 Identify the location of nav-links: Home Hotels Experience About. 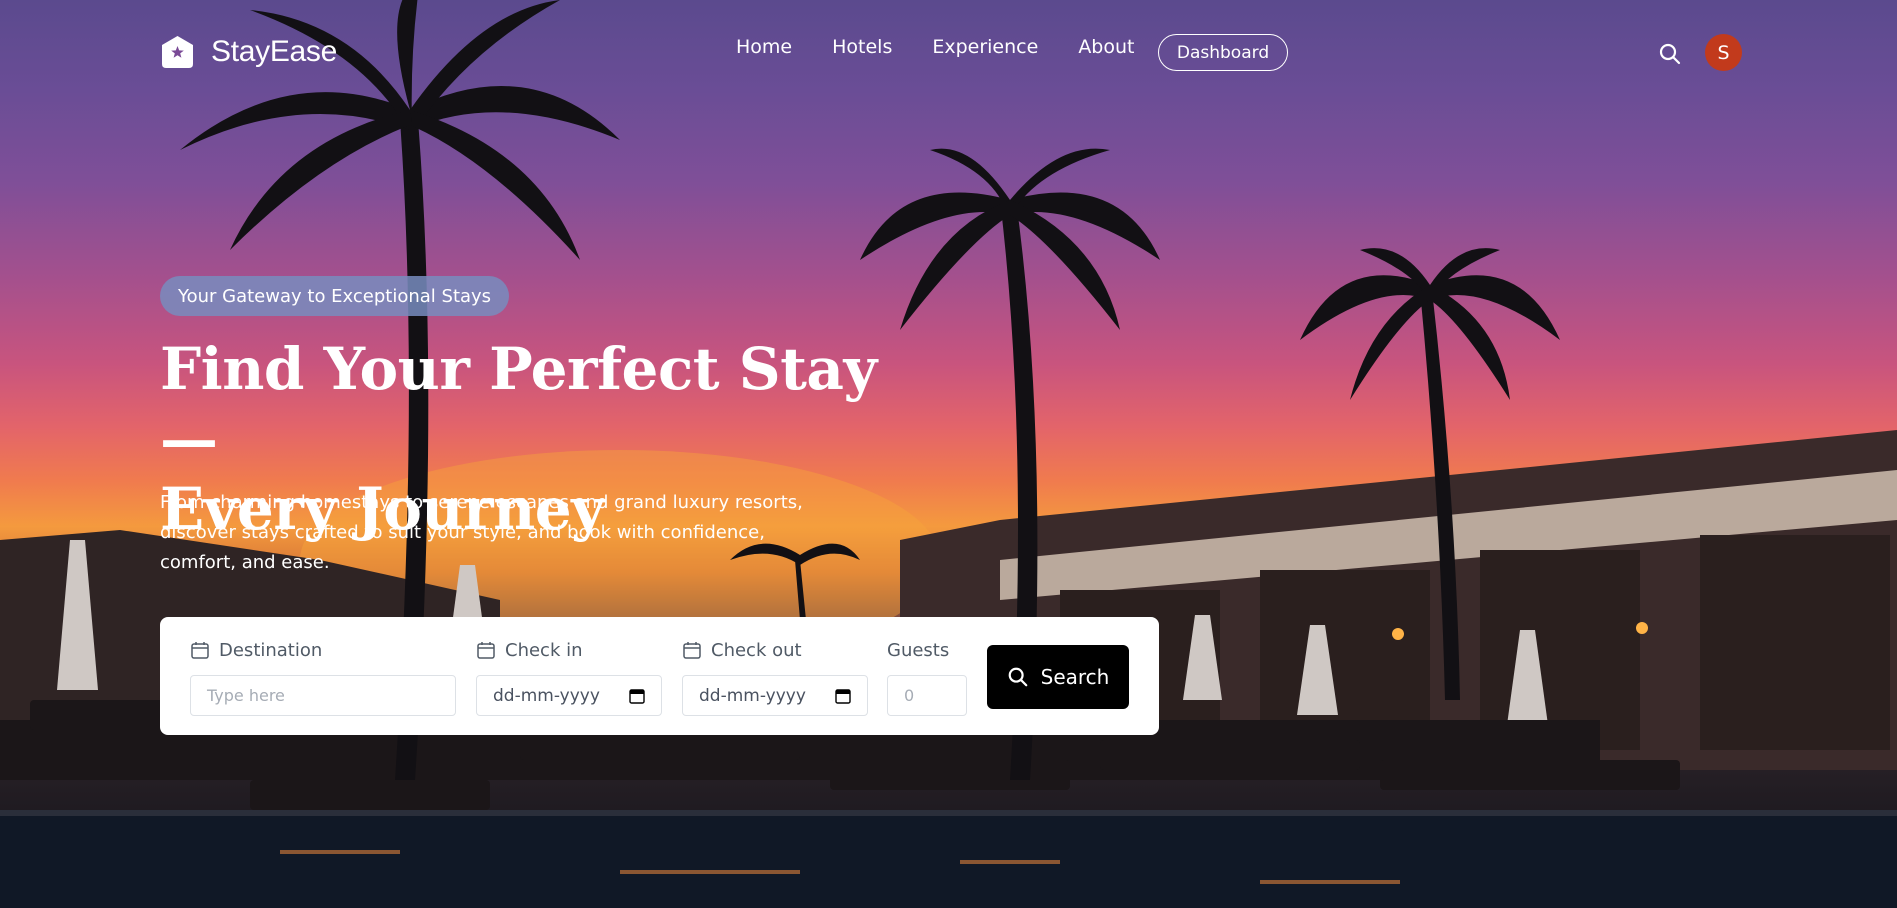
(935, 47).